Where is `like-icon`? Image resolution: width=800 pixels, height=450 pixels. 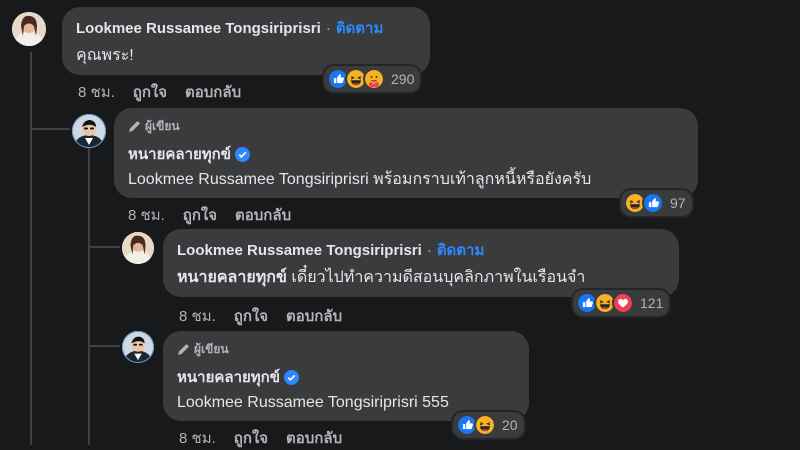 like-icon is located at coordinates (653, 203).